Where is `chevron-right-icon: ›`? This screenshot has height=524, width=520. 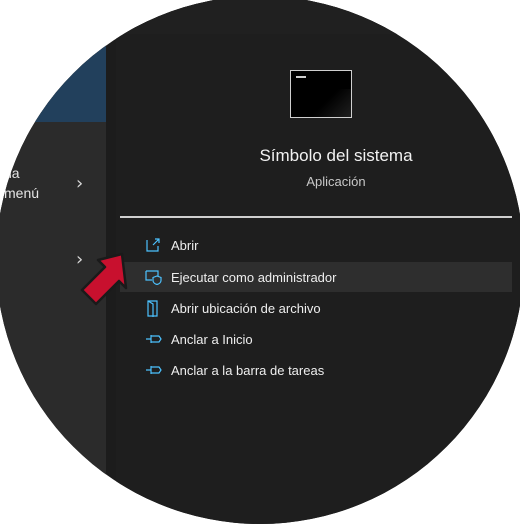 chevron-right-icon: › is located at coordinates (79, 183).